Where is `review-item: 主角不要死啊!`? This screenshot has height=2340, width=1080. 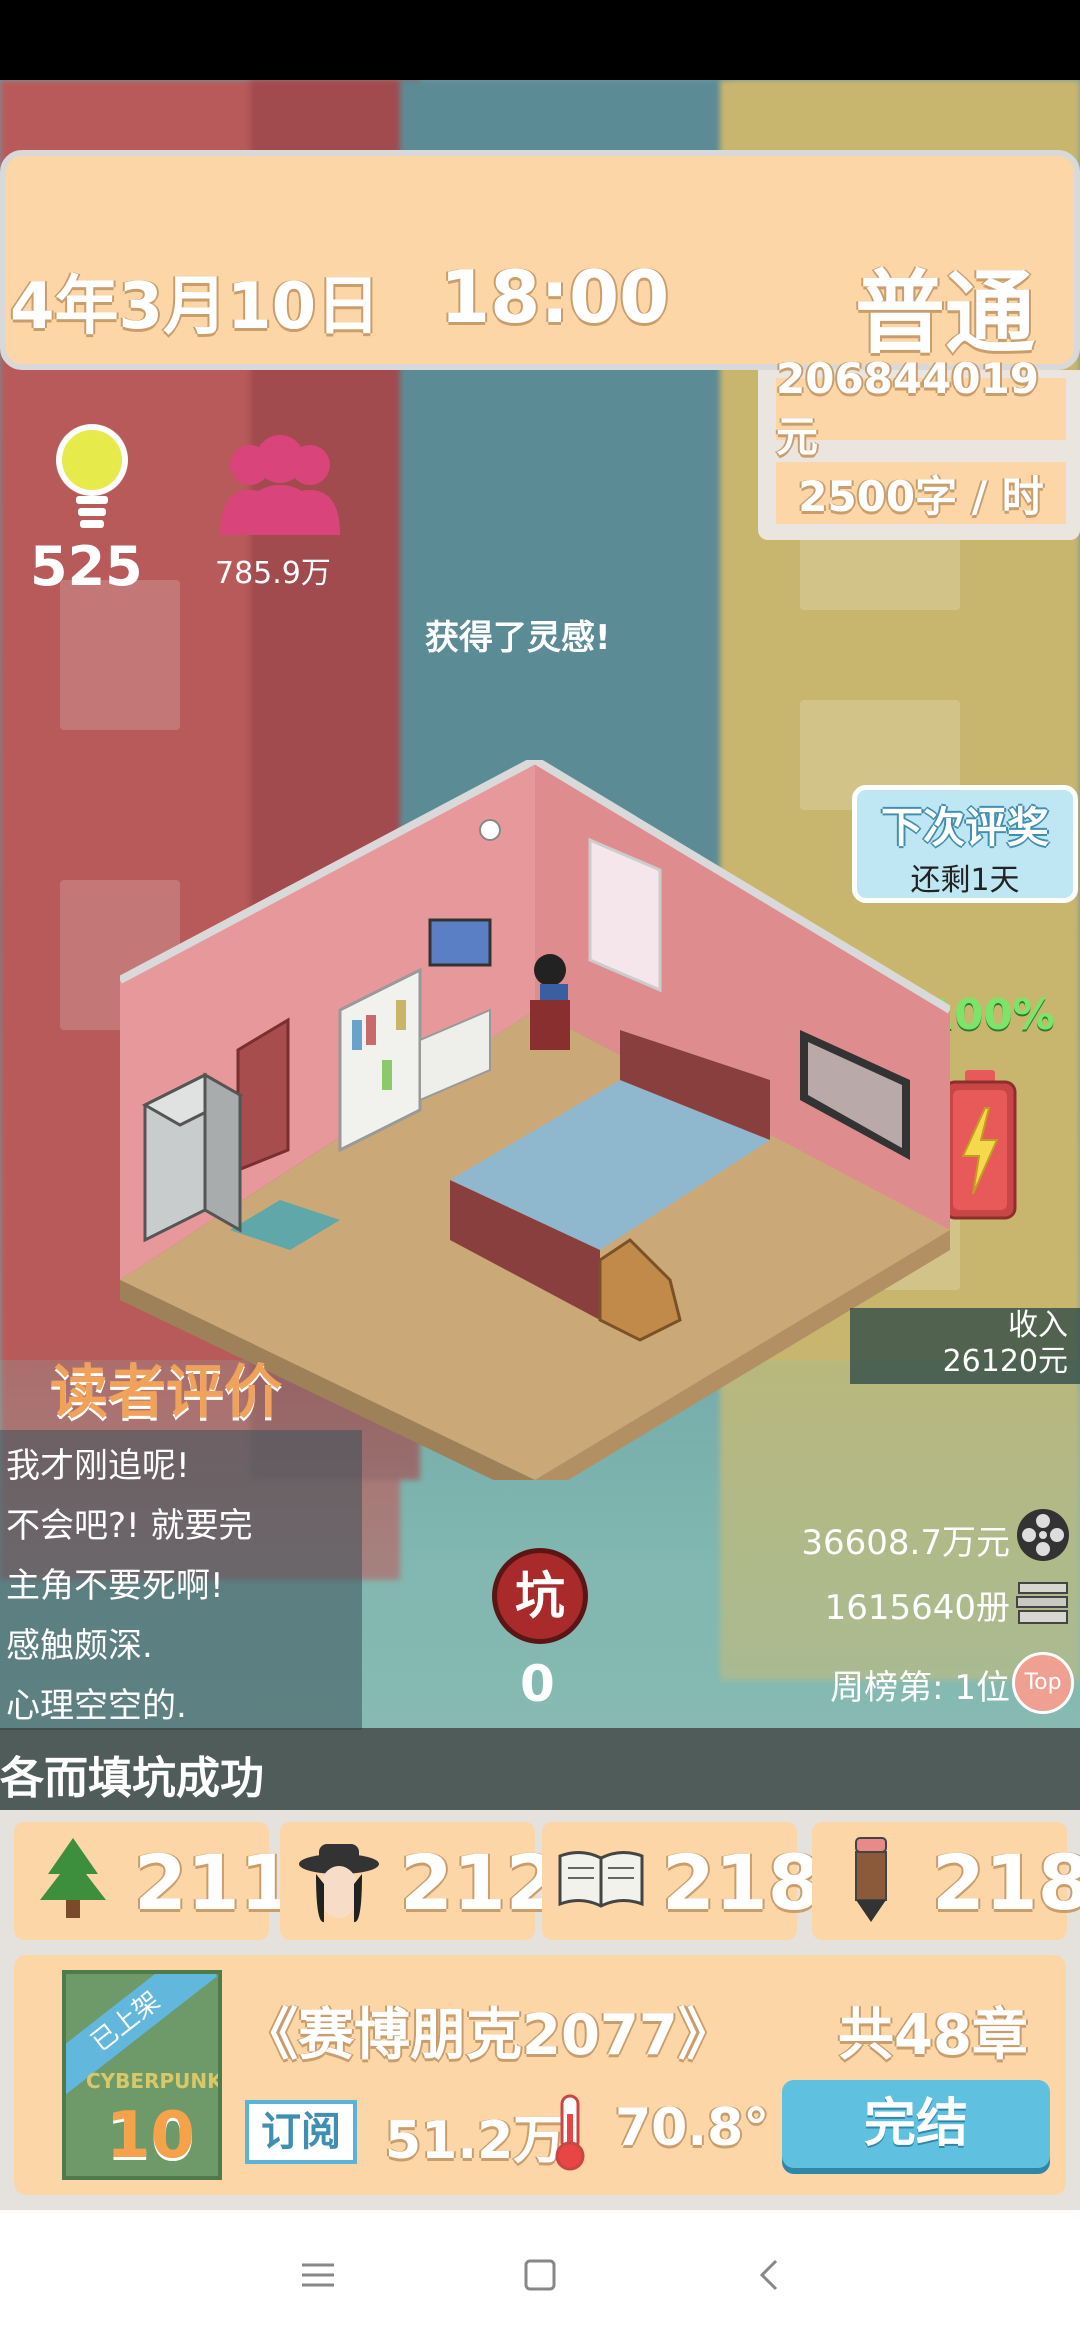
review-item: 主角不要死啊! is located at coordinates (115, 1586).